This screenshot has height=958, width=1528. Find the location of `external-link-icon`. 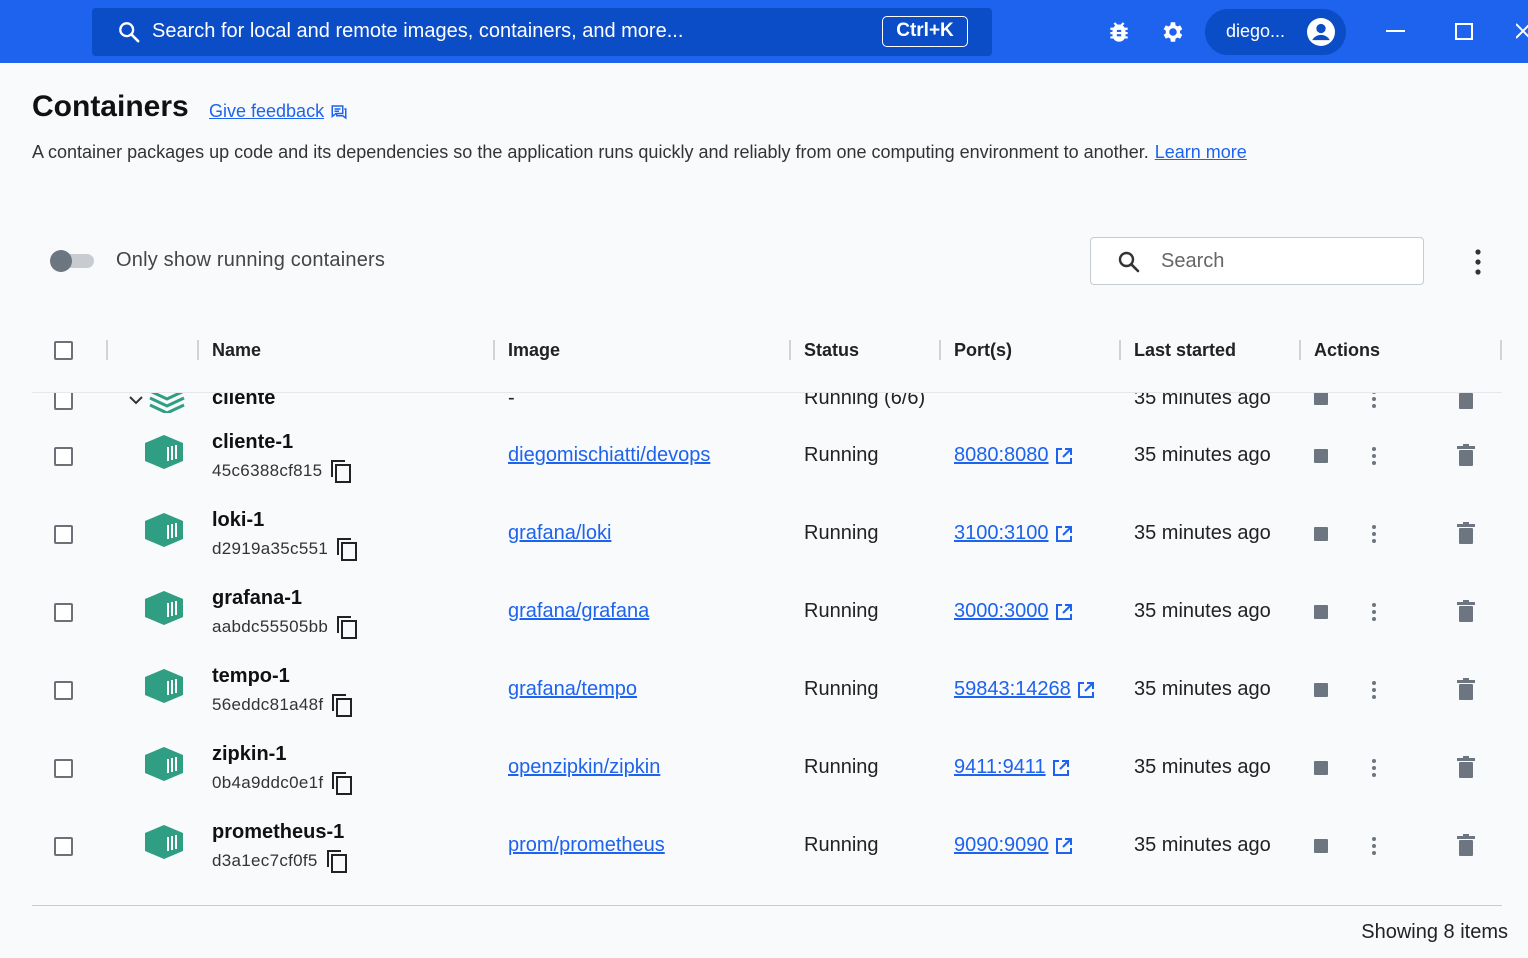

external-link-icon is located at coordinates (1063, 845).